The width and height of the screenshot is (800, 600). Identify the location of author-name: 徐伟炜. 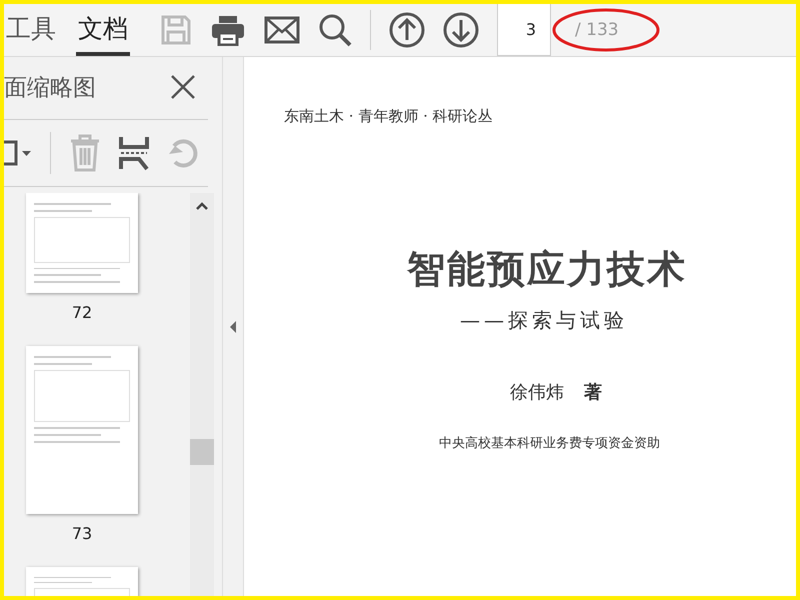
(537, 392).